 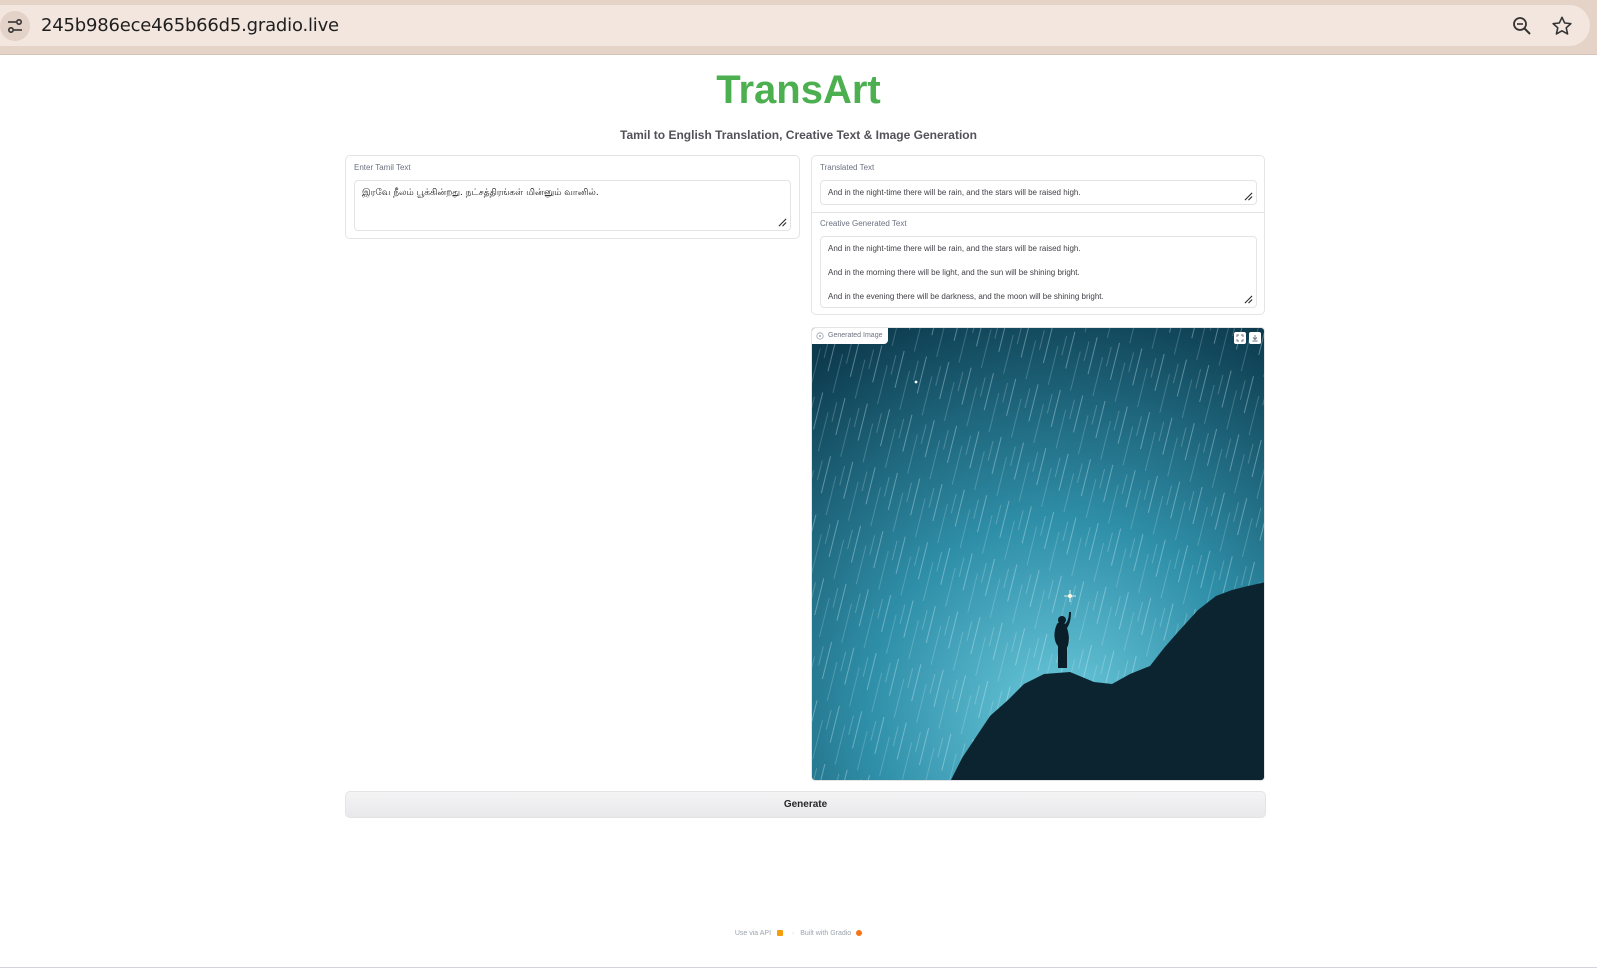 What do you see at coordinates (798, 90) in the screenshot?
I see `app-title: TransArt` at bounding box center [798, 90].